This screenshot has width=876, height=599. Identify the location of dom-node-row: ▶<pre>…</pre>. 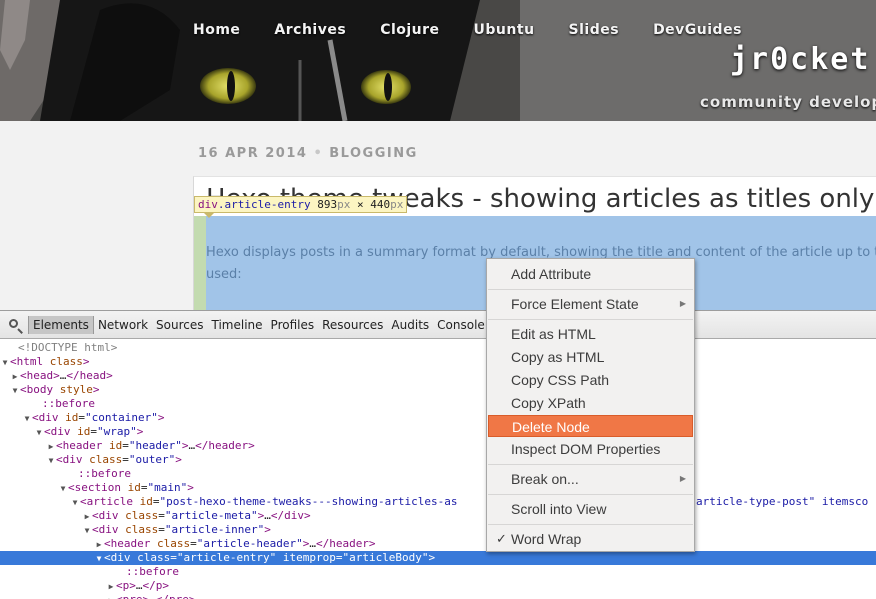
(438, 596).